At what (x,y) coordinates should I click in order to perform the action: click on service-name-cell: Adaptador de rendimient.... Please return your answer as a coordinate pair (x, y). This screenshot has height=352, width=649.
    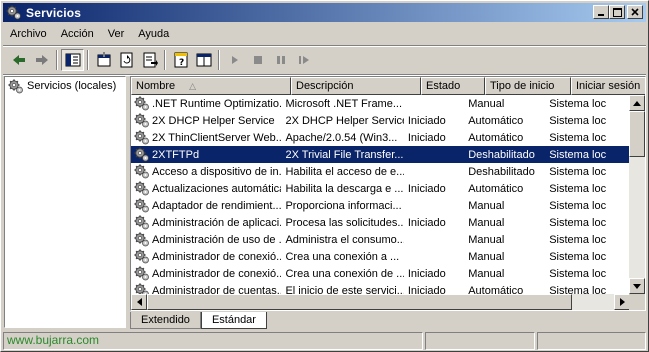
    Looking at the image, I should click on (206, 205).